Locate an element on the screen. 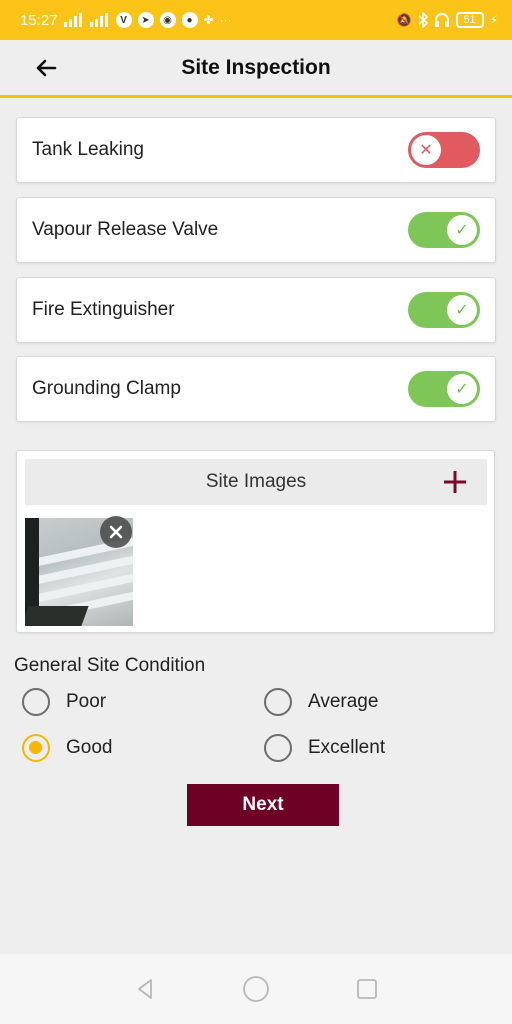 The width and height of the screenshot is (512, 1024). tank-leaking-switch: ✕ is located at coordinates (444, 150).